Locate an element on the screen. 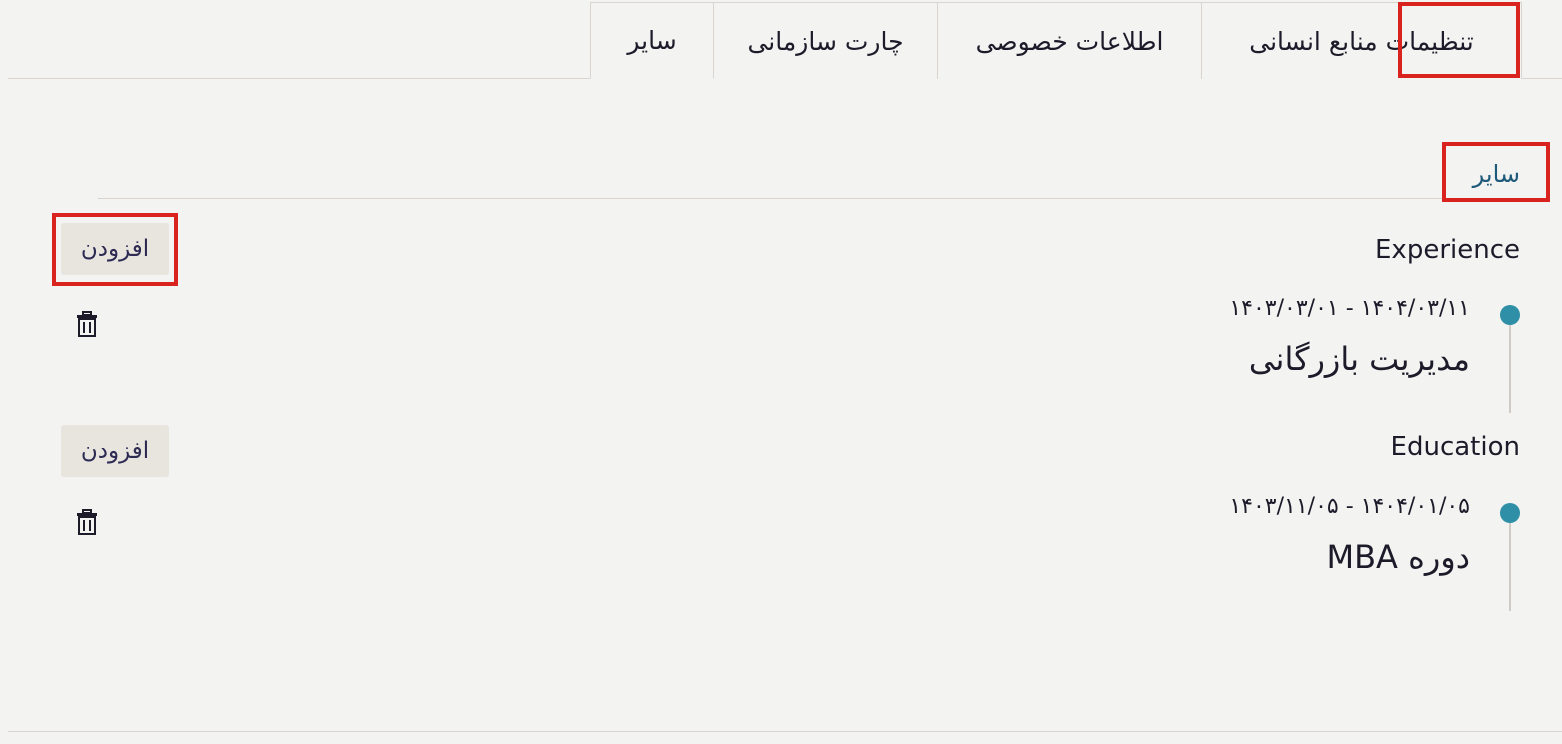 The height and width of the screenshot is (744, 1562). bottom-divider is located at coordinates (785, 731).